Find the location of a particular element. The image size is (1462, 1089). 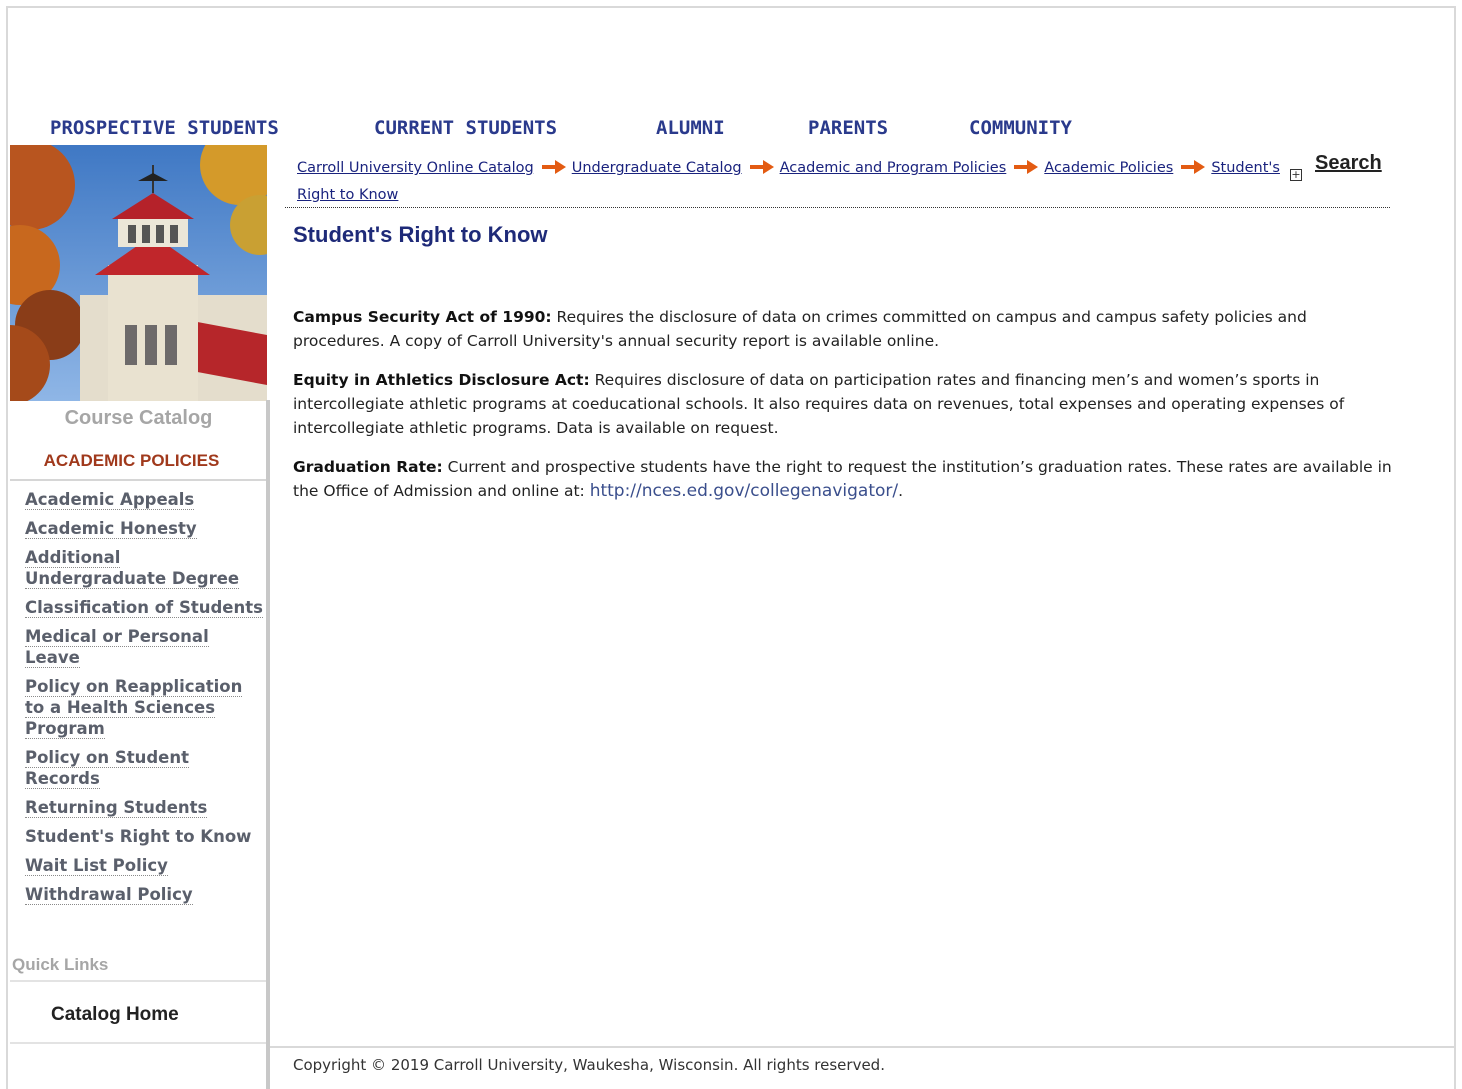

sidebar-link-classification: Classification of Students is located at coordinates (144, 608).